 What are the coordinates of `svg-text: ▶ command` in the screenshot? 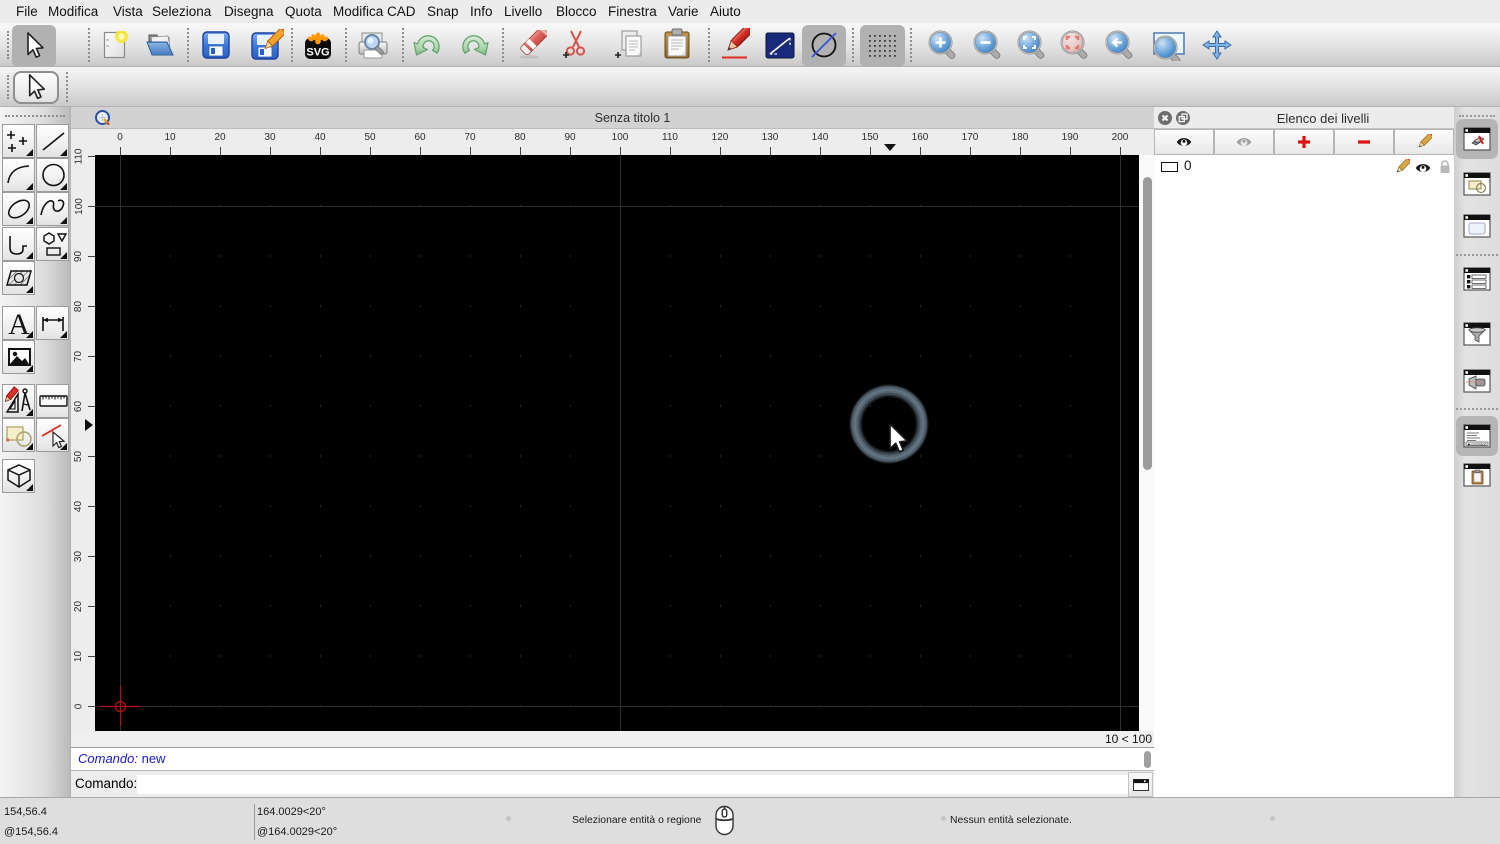 It's located at (1477, 444).